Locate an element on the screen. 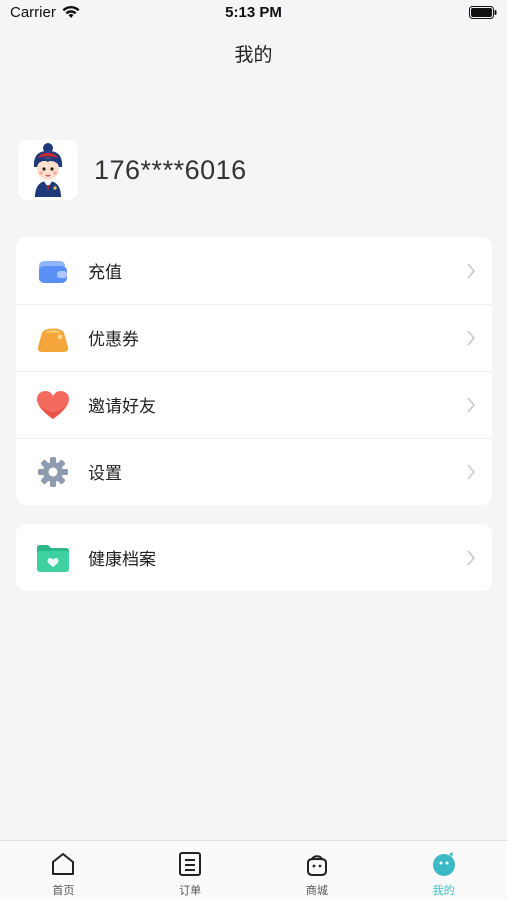  menu-item-health-records: 健康档案 is located at coordinates (254, 557).